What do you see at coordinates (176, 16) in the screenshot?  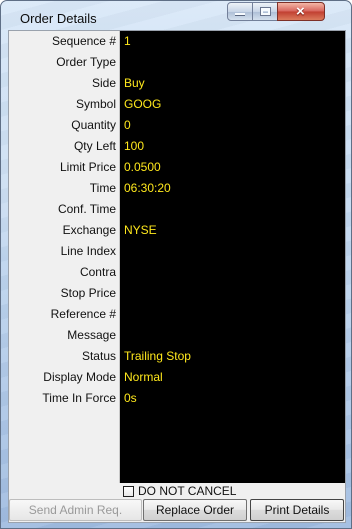 I see `title-bar: Order Details ×` at bounding box center [176, 16].